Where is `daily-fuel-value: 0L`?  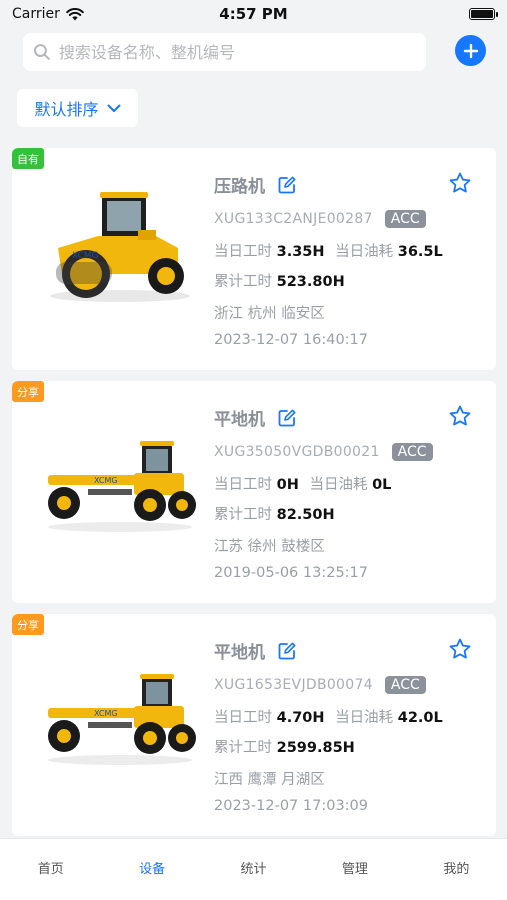
daily-fuel-value: 0L is located at coordinates (382, 485).